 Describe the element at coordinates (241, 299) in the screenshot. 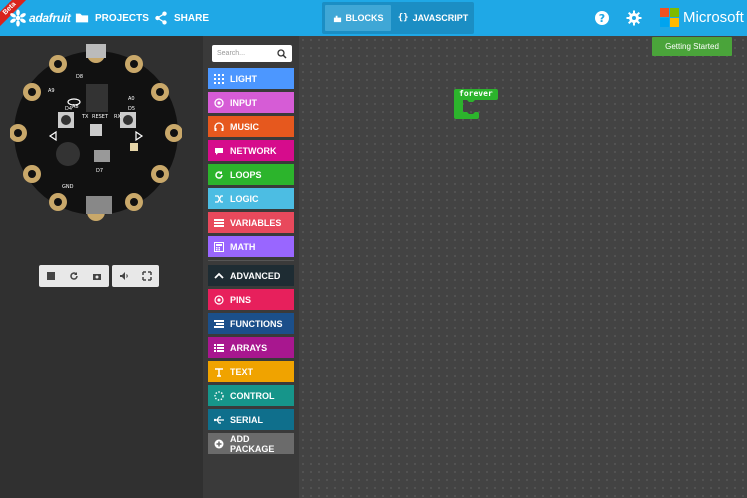

I see `category-label: PINS` at that location.